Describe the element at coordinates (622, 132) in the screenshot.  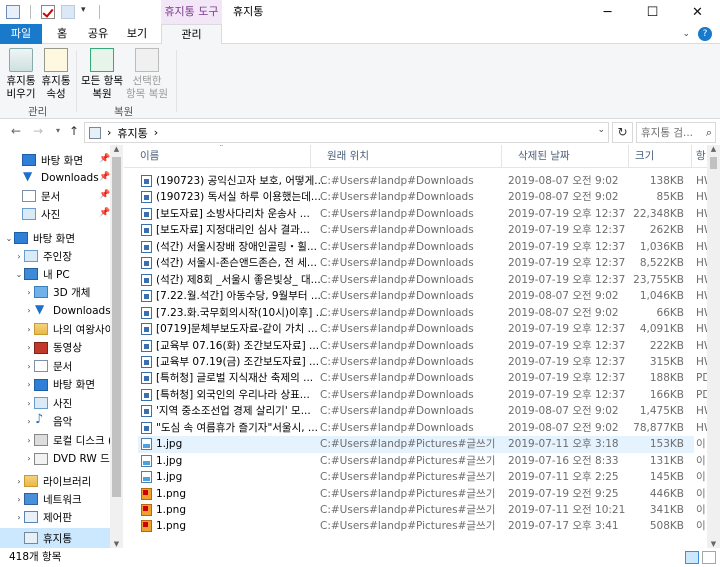
I see `refresh-button: ↻` at that location.